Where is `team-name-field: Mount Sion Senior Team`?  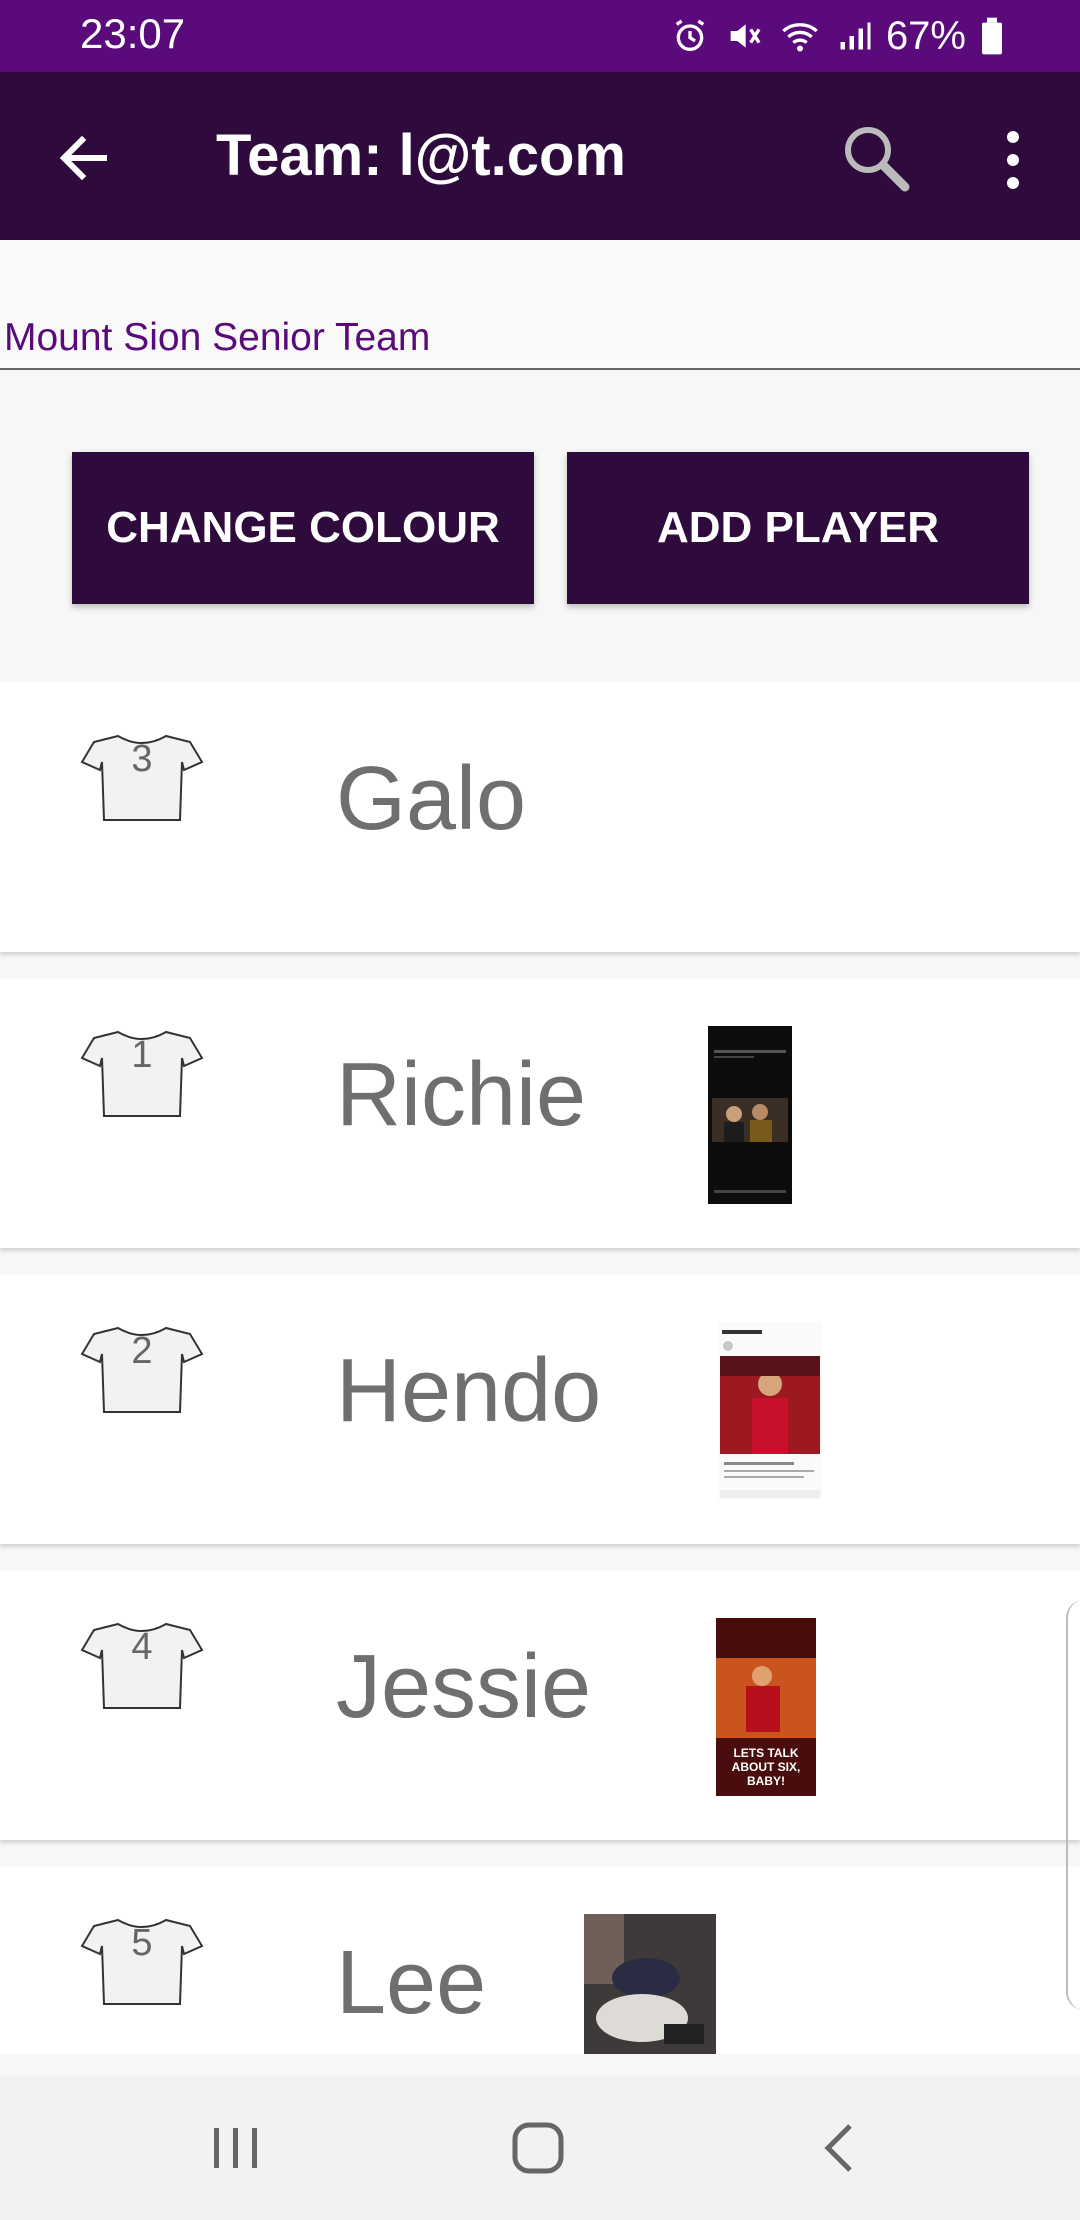 team-name-field: Mount Sion Senior Team is located at coordinates (540, 305).